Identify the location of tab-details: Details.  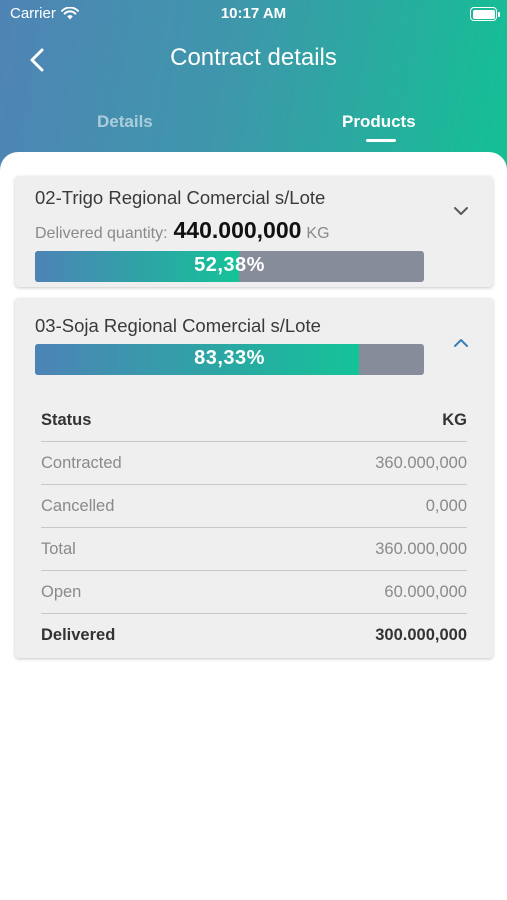
(125, 122).